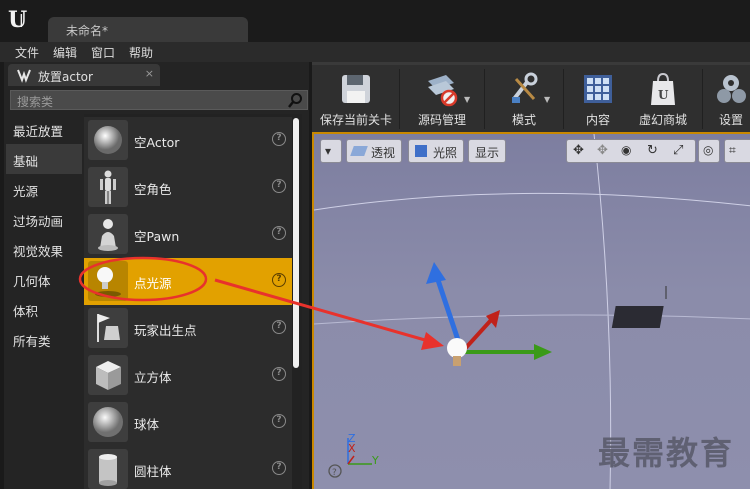 This screenshot has height=489, width=750. Describe the element at coordinates (27, 52) in the screenshot. I see `menu-file: 文件` at that location.